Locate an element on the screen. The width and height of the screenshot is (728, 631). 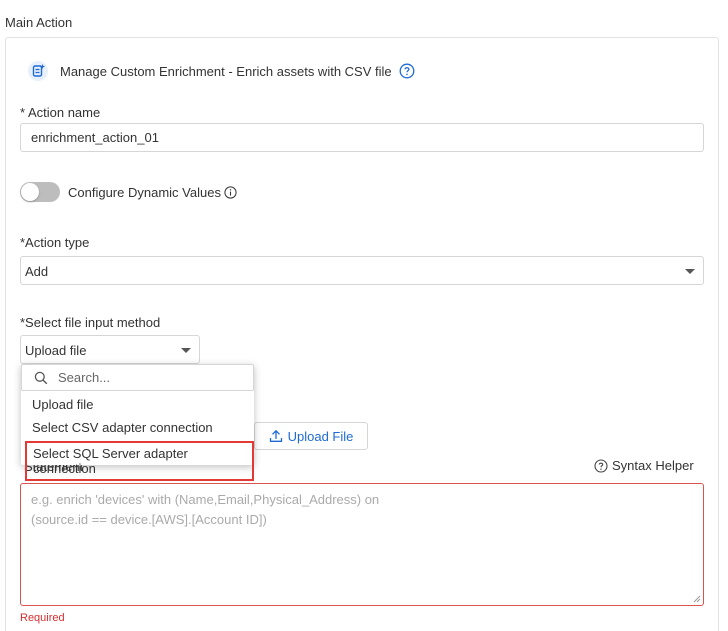
info-icon is located at coordinates (230, 192).